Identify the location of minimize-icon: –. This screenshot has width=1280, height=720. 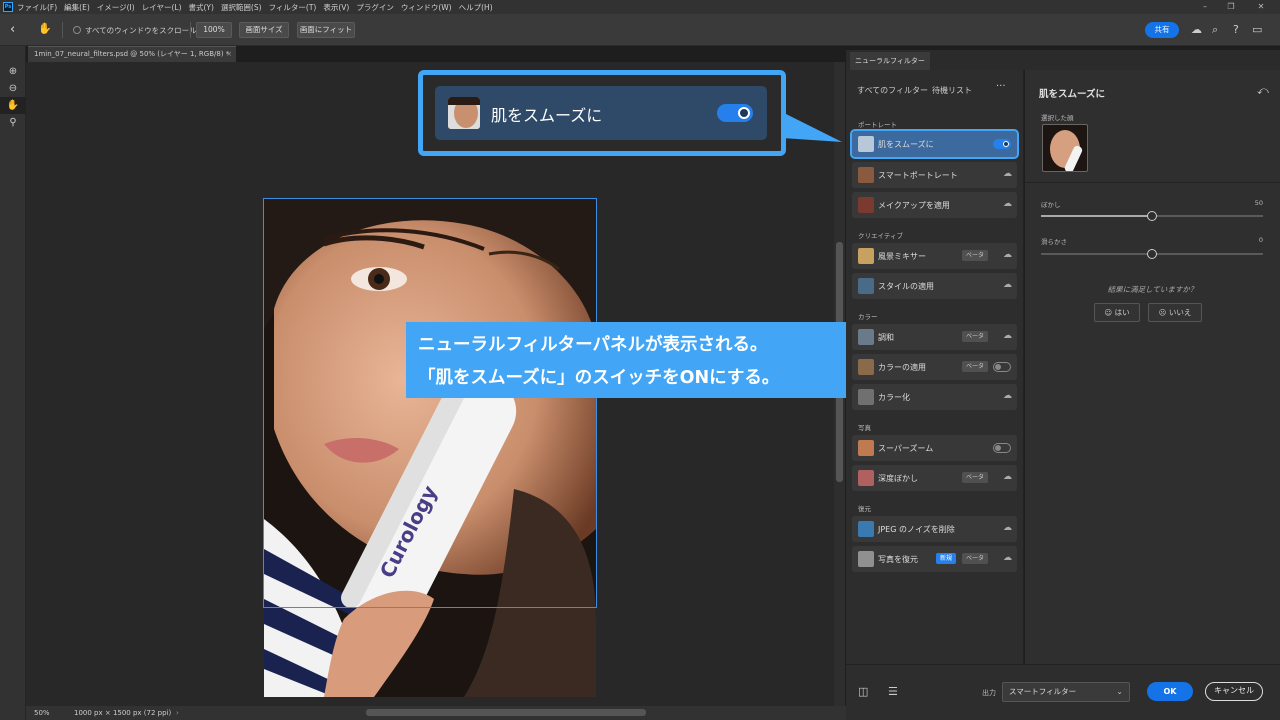
(1205, 7).